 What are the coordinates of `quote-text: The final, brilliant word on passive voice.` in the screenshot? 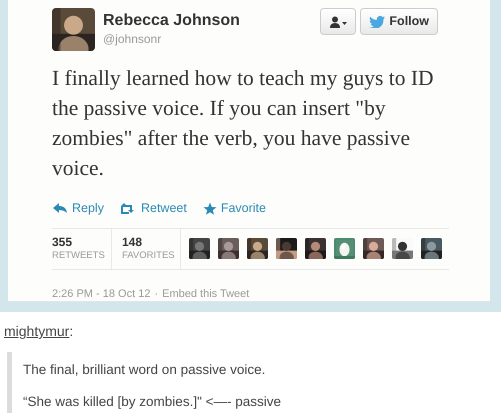 It's located at (144, 370).